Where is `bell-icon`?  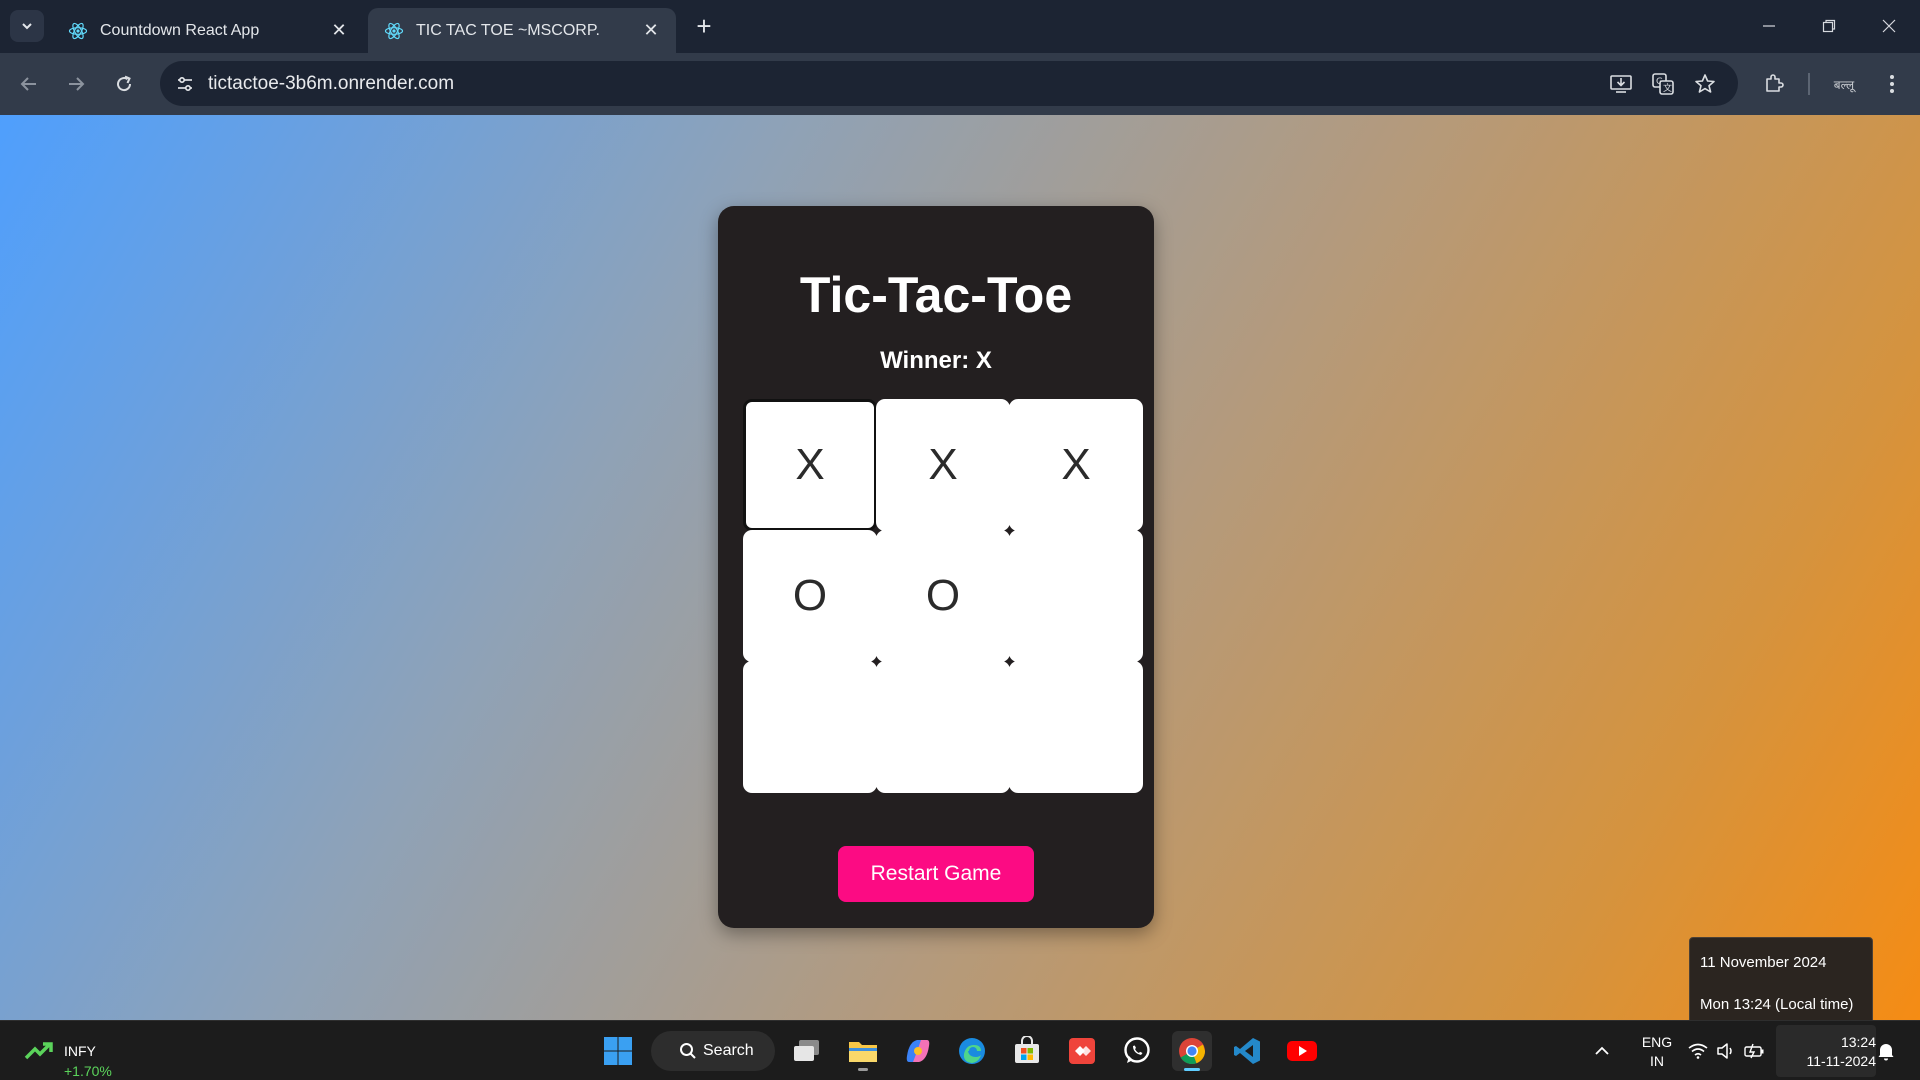 bell-icon is located at coordinates (1886, 1052).